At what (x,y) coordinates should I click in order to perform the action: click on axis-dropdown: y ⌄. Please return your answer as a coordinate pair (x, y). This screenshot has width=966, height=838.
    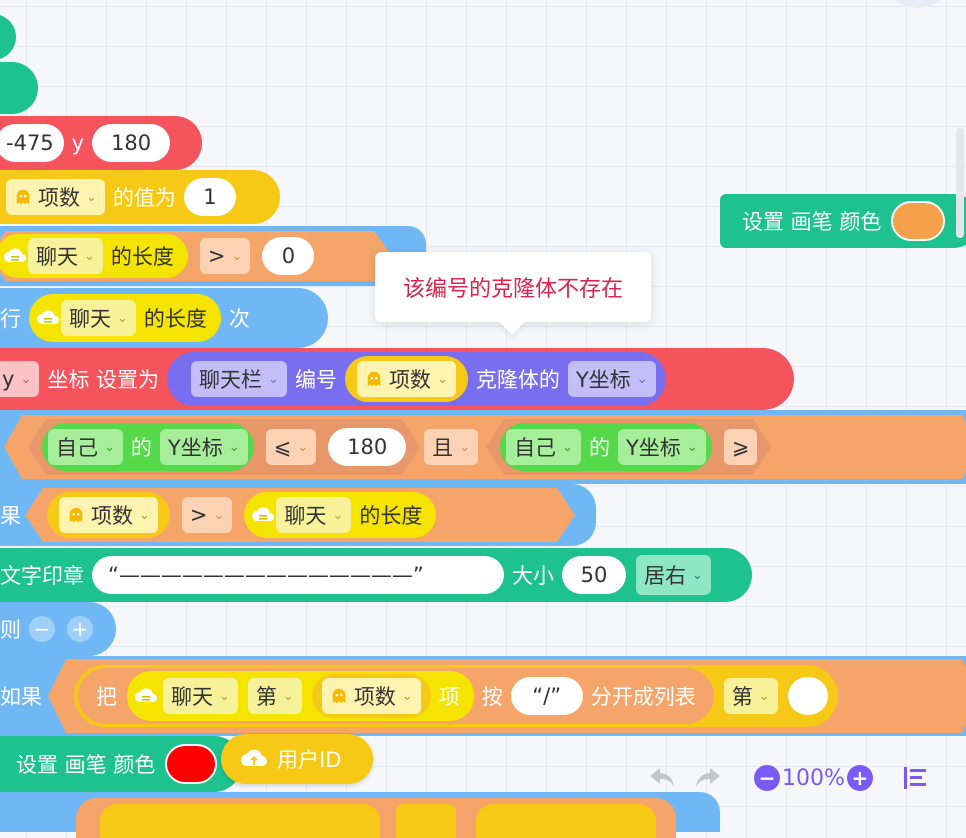
    Looking at the image, I should click on (20, 379).